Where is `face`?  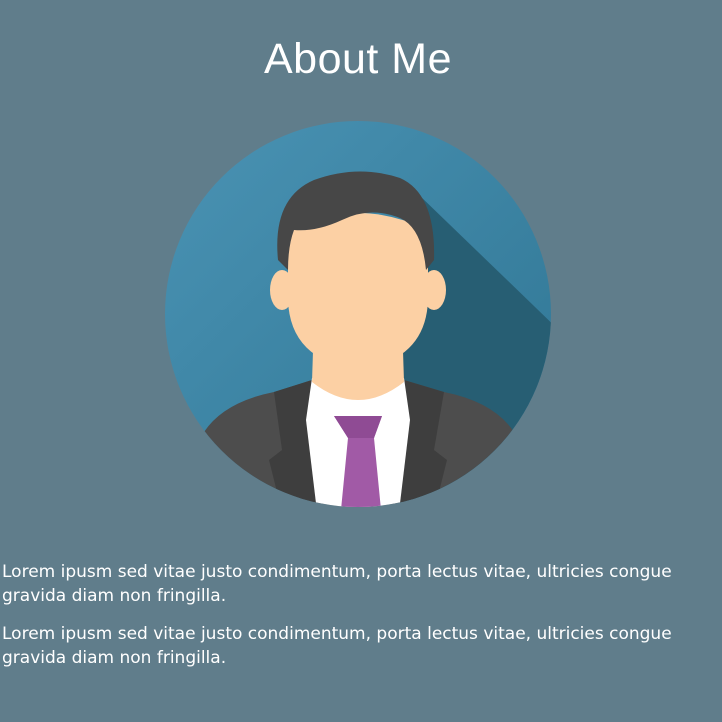 face is located at coordinates (358, 291).